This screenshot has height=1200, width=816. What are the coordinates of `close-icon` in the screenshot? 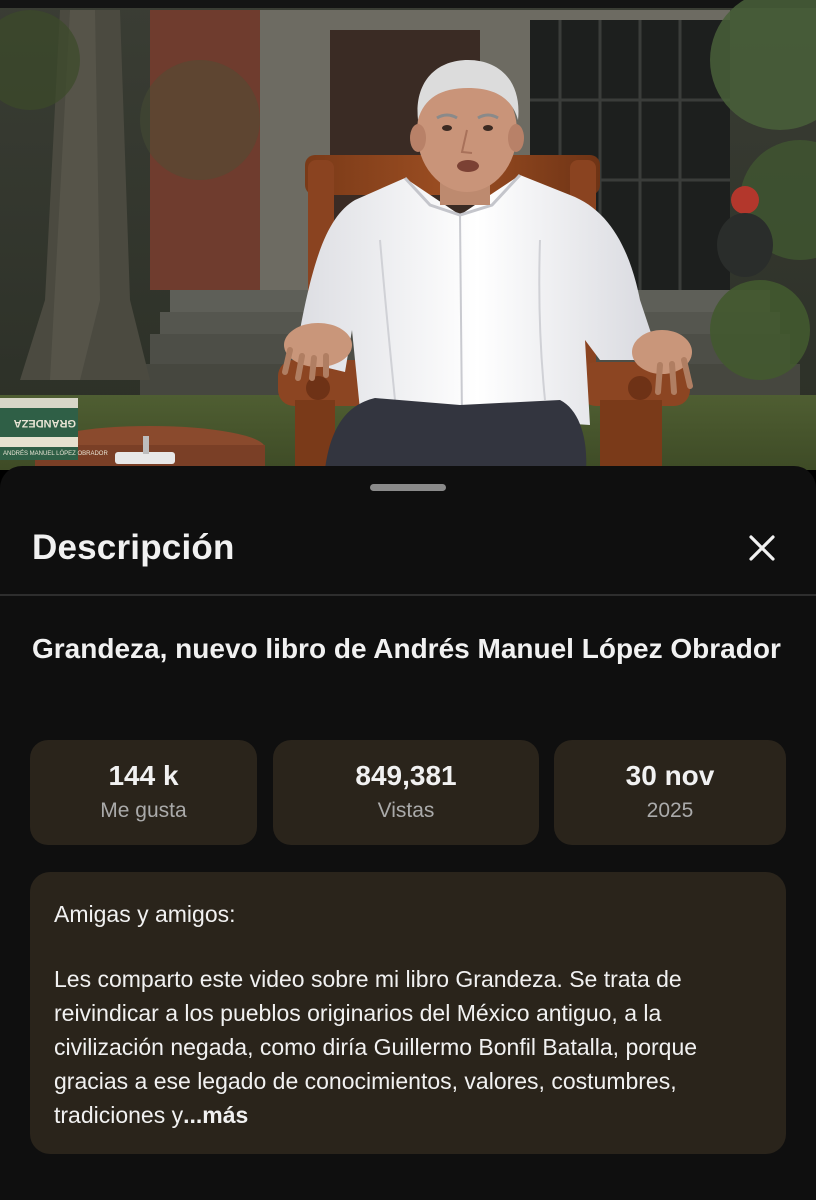 It's located at (762, 548).